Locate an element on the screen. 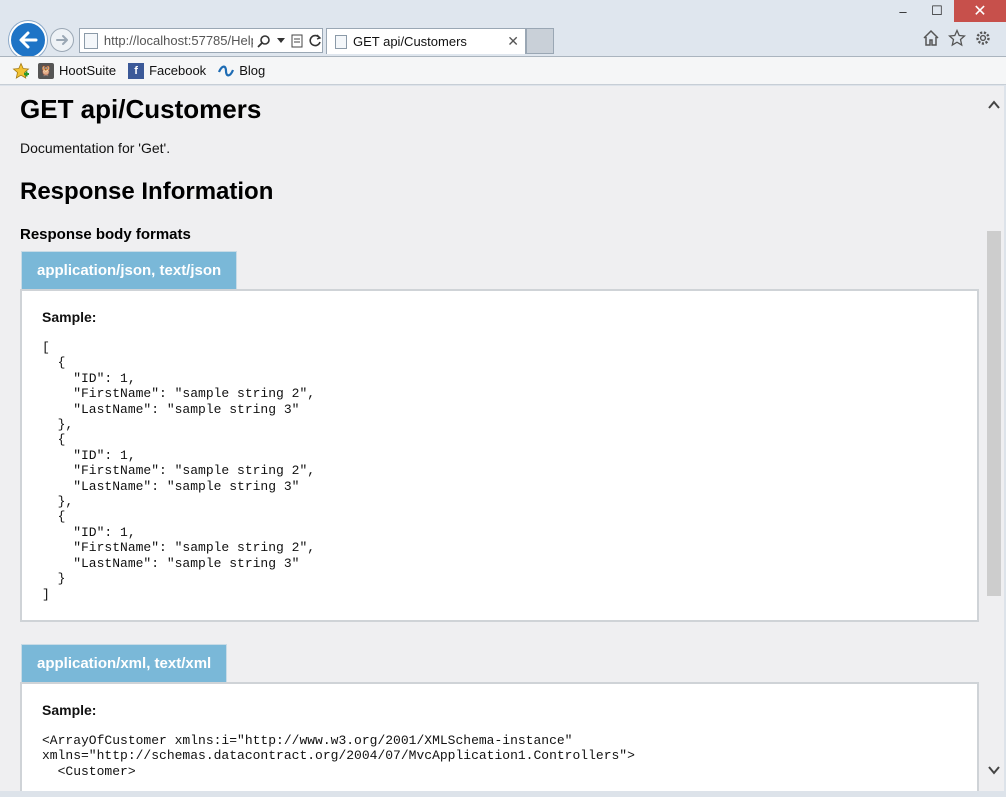  add-favorite-star-icon is located at coordinates (21, 71).